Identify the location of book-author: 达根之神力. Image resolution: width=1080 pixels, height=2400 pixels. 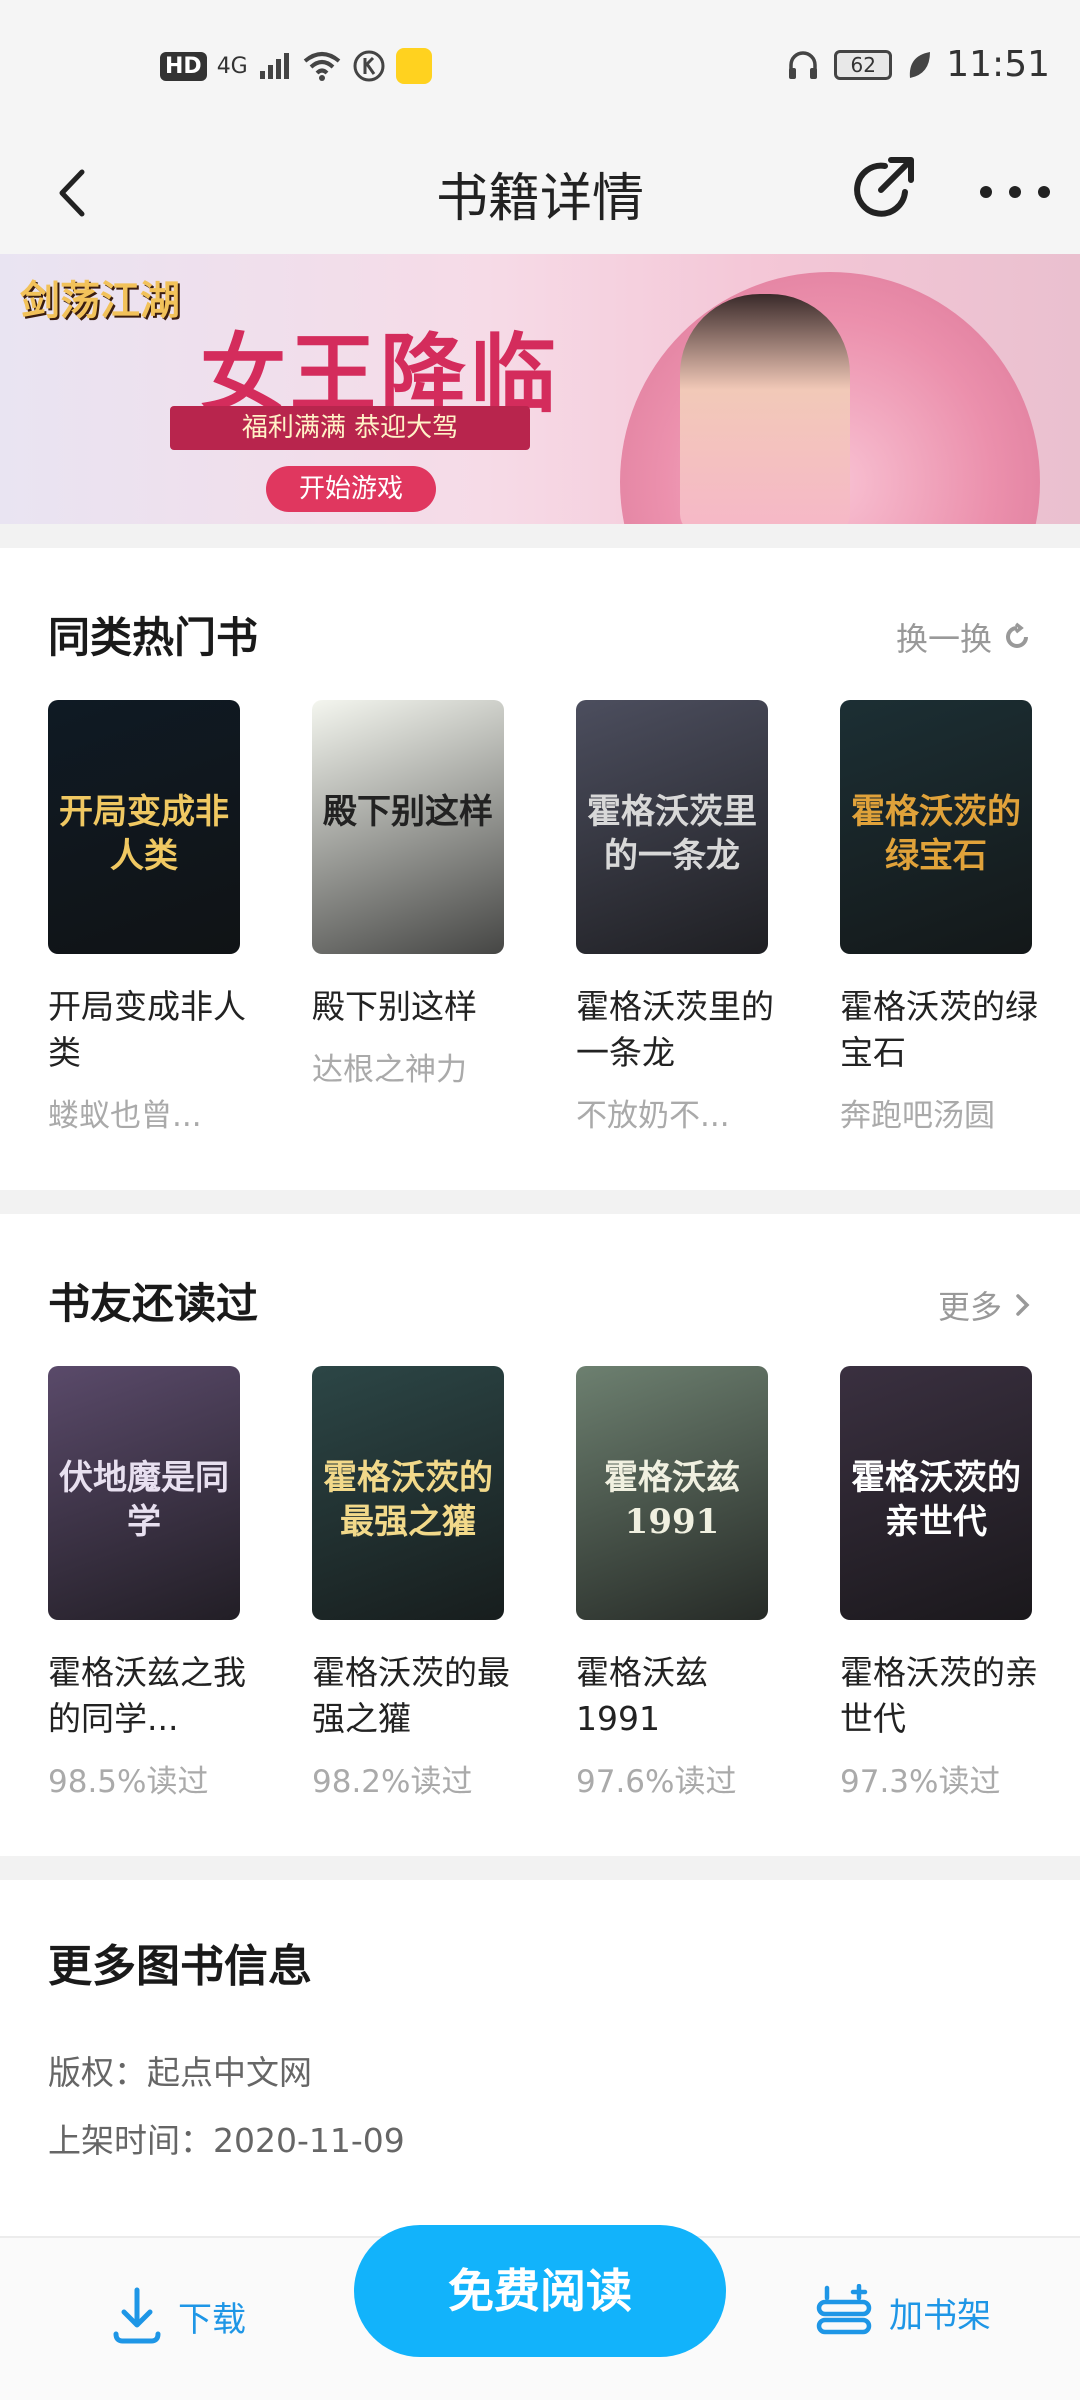
(389, 1070).